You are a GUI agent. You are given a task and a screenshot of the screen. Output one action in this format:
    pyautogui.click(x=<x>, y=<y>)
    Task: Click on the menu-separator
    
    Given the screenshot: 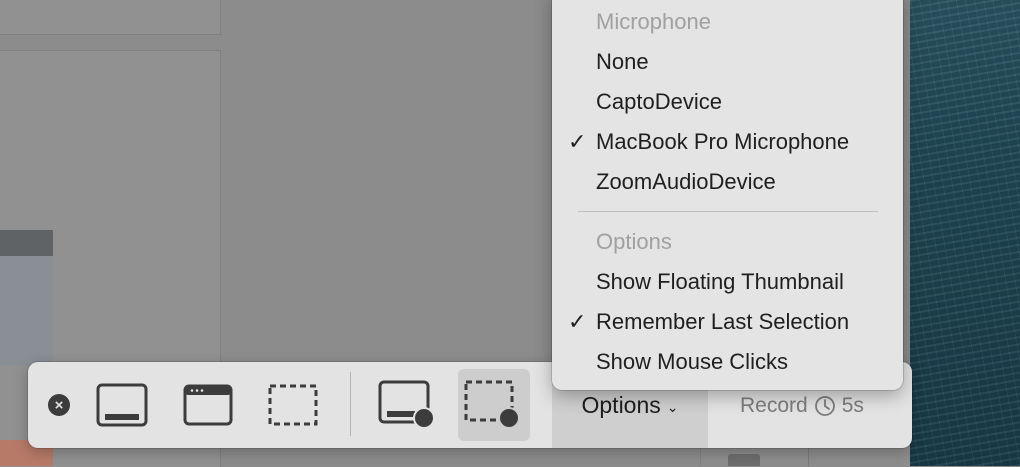 What is the action you would take?
    pyautogui.click(x=728, y=211)
    